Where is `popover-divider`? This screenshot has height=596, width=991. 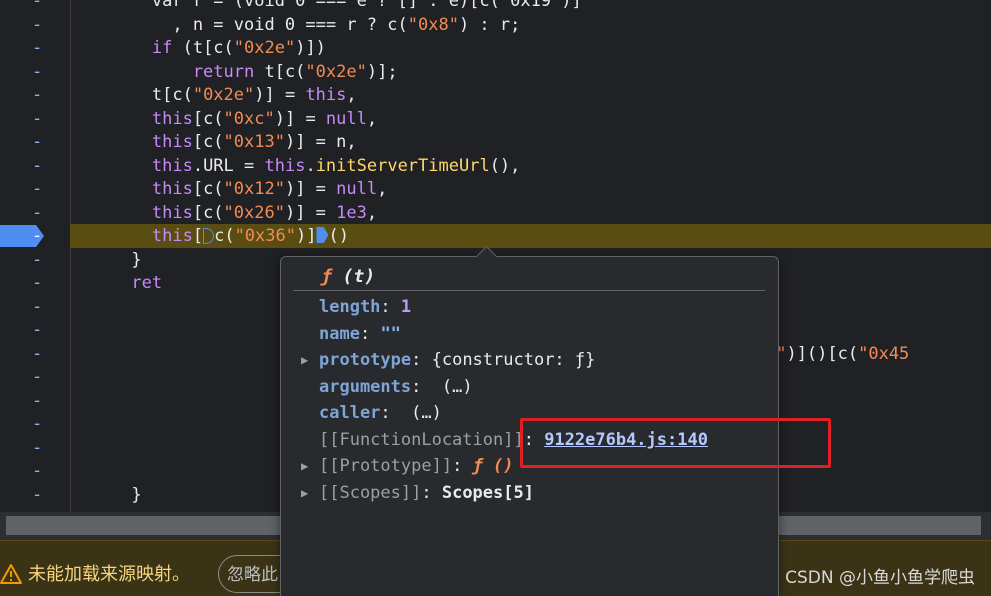
popover-divider is located at coordinates (529, 290).